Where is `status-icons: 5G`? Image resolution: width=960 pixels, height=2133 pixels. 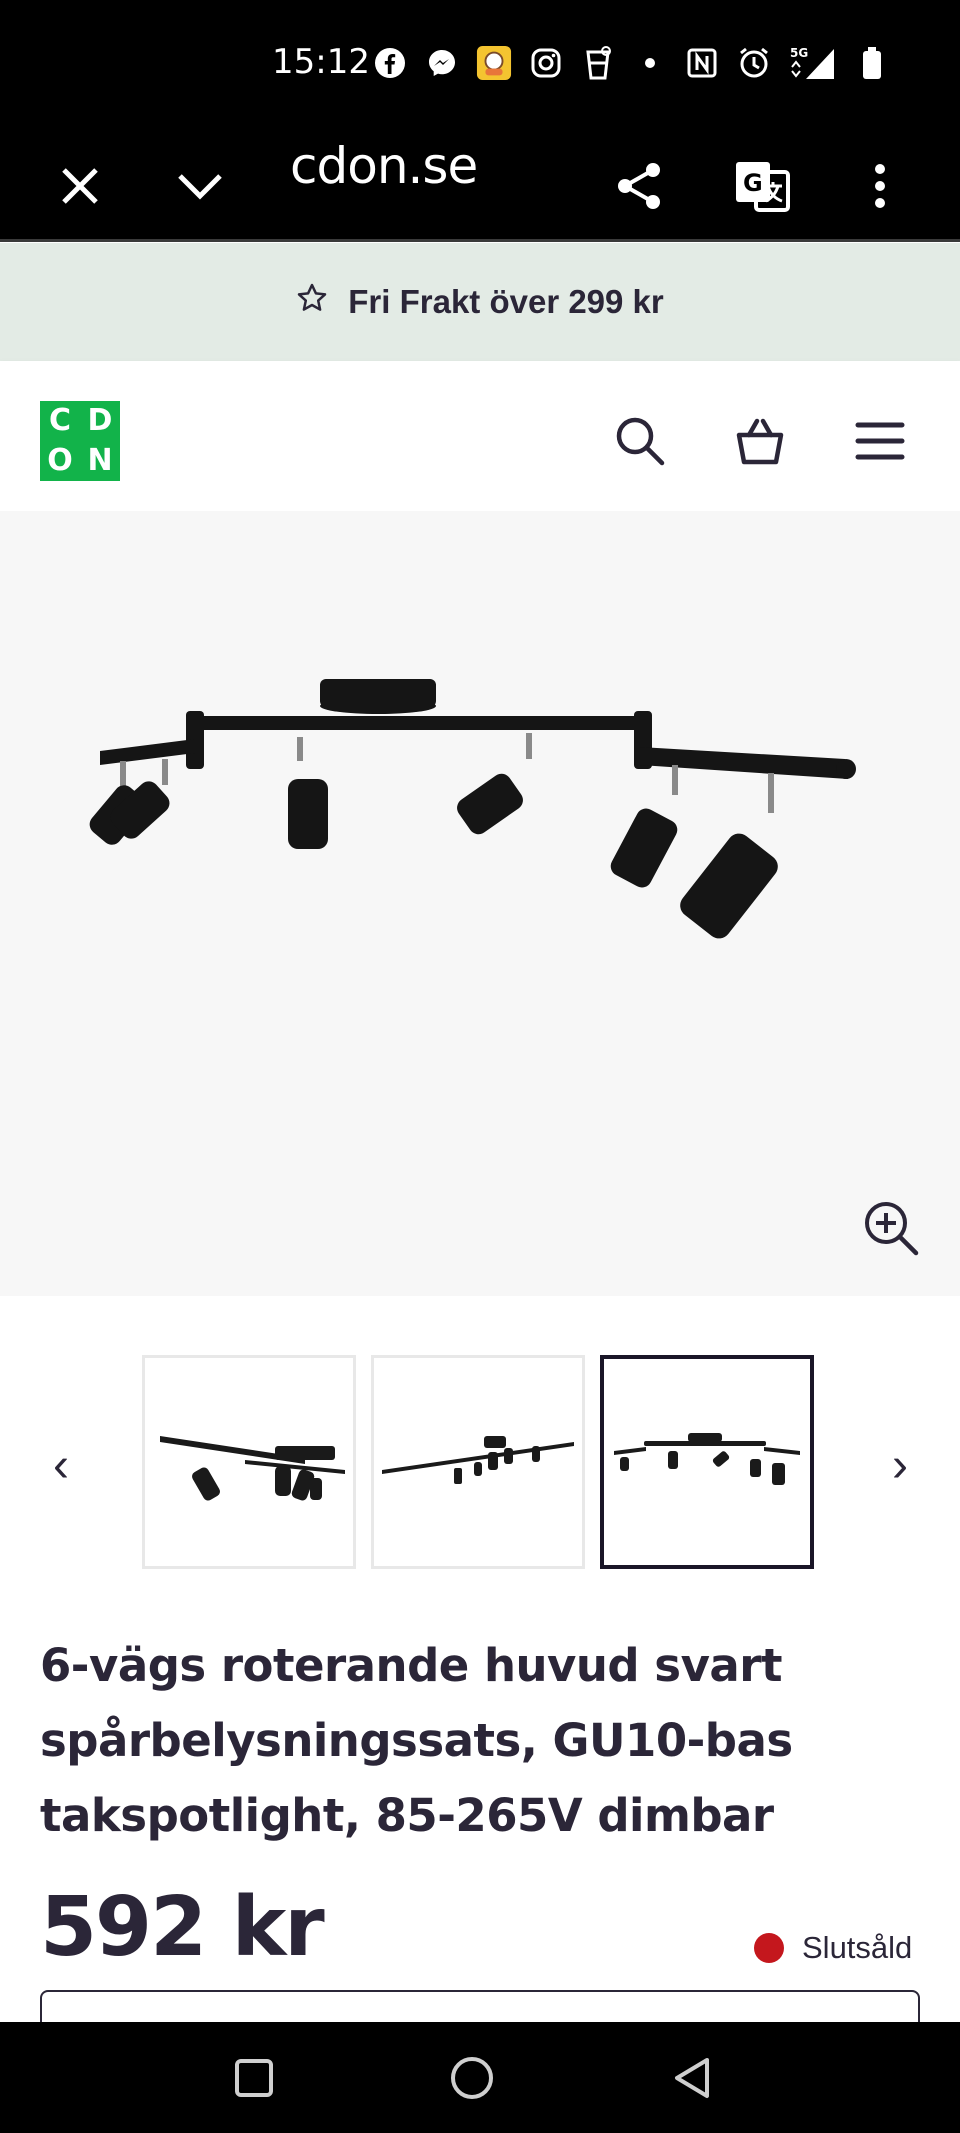
status-icons: 5G is located at coordinates (631, 63).